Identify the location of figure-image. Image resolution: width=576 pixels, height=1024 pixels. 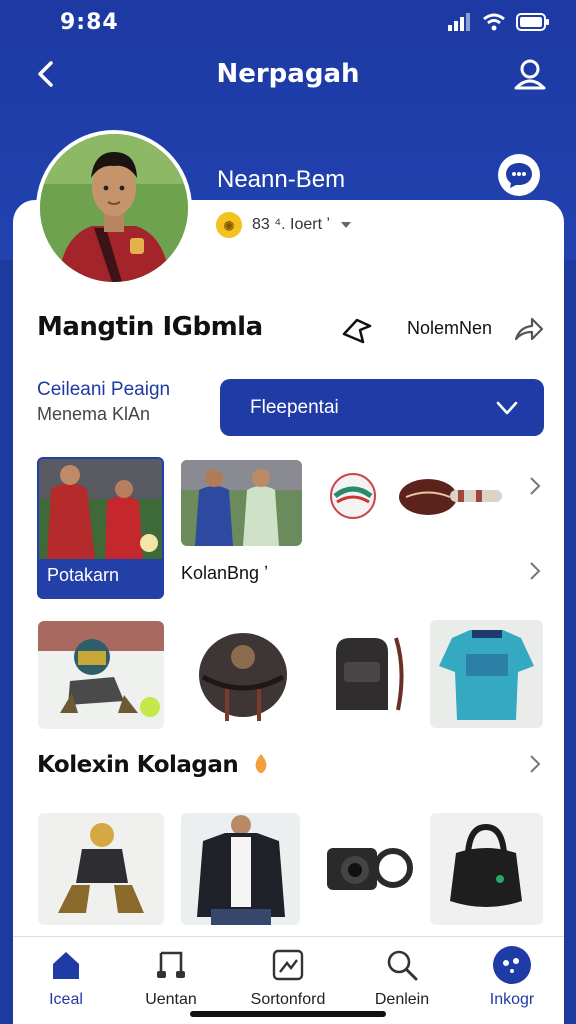
(101, 669).